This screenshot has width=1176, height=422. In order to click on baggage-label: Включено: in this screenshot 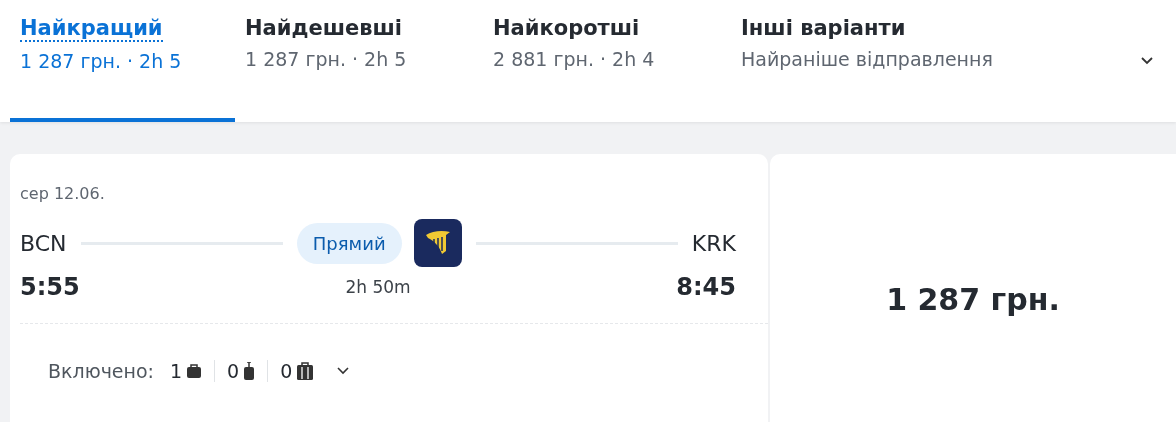, I will do `click(101, 371)`.